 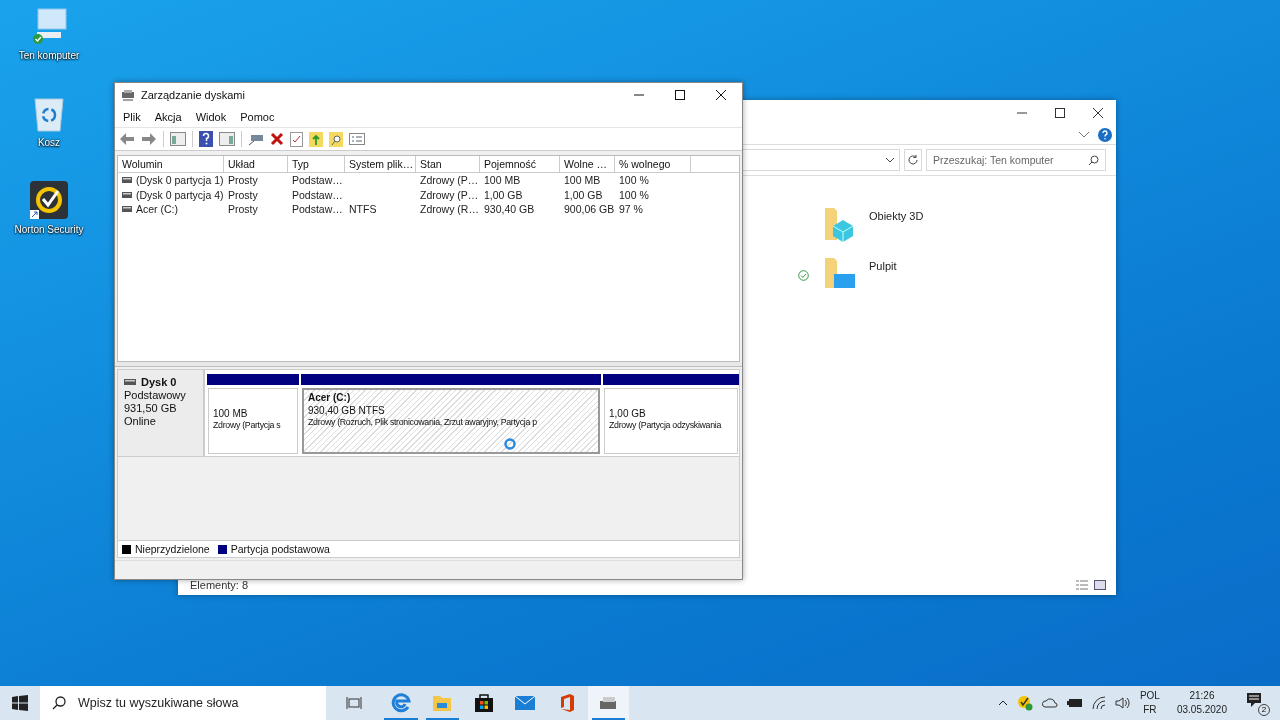 What do you see at coordinates (1264, 710) in the screenshot?
I see `notification-count: 2` at bounding box center [1264, 710].